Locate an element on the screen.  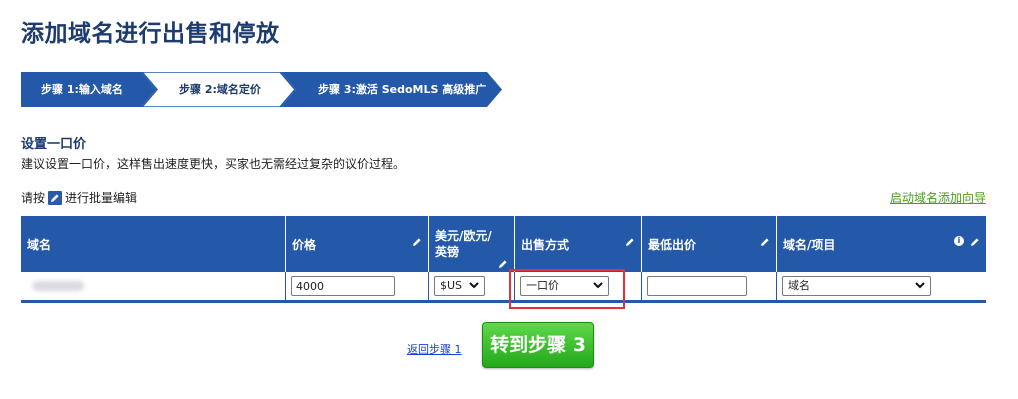
category-select: 域名 is located at coordinates (856, 286).